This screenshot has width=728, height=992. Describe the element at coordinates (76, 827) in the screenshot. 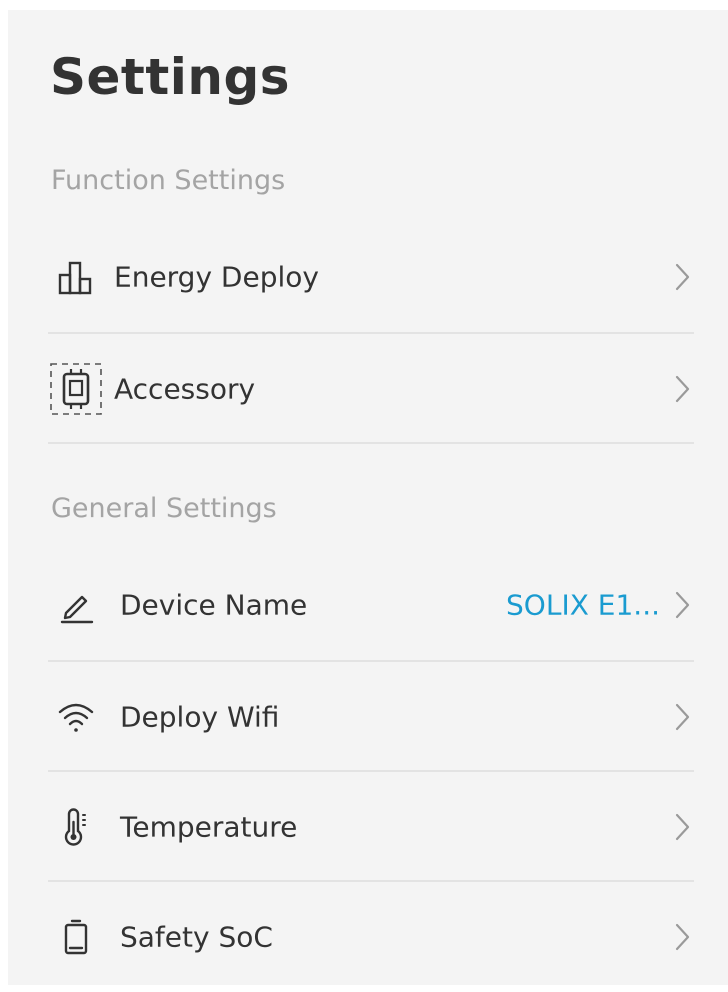

I see `thermometer-icon` at that location.